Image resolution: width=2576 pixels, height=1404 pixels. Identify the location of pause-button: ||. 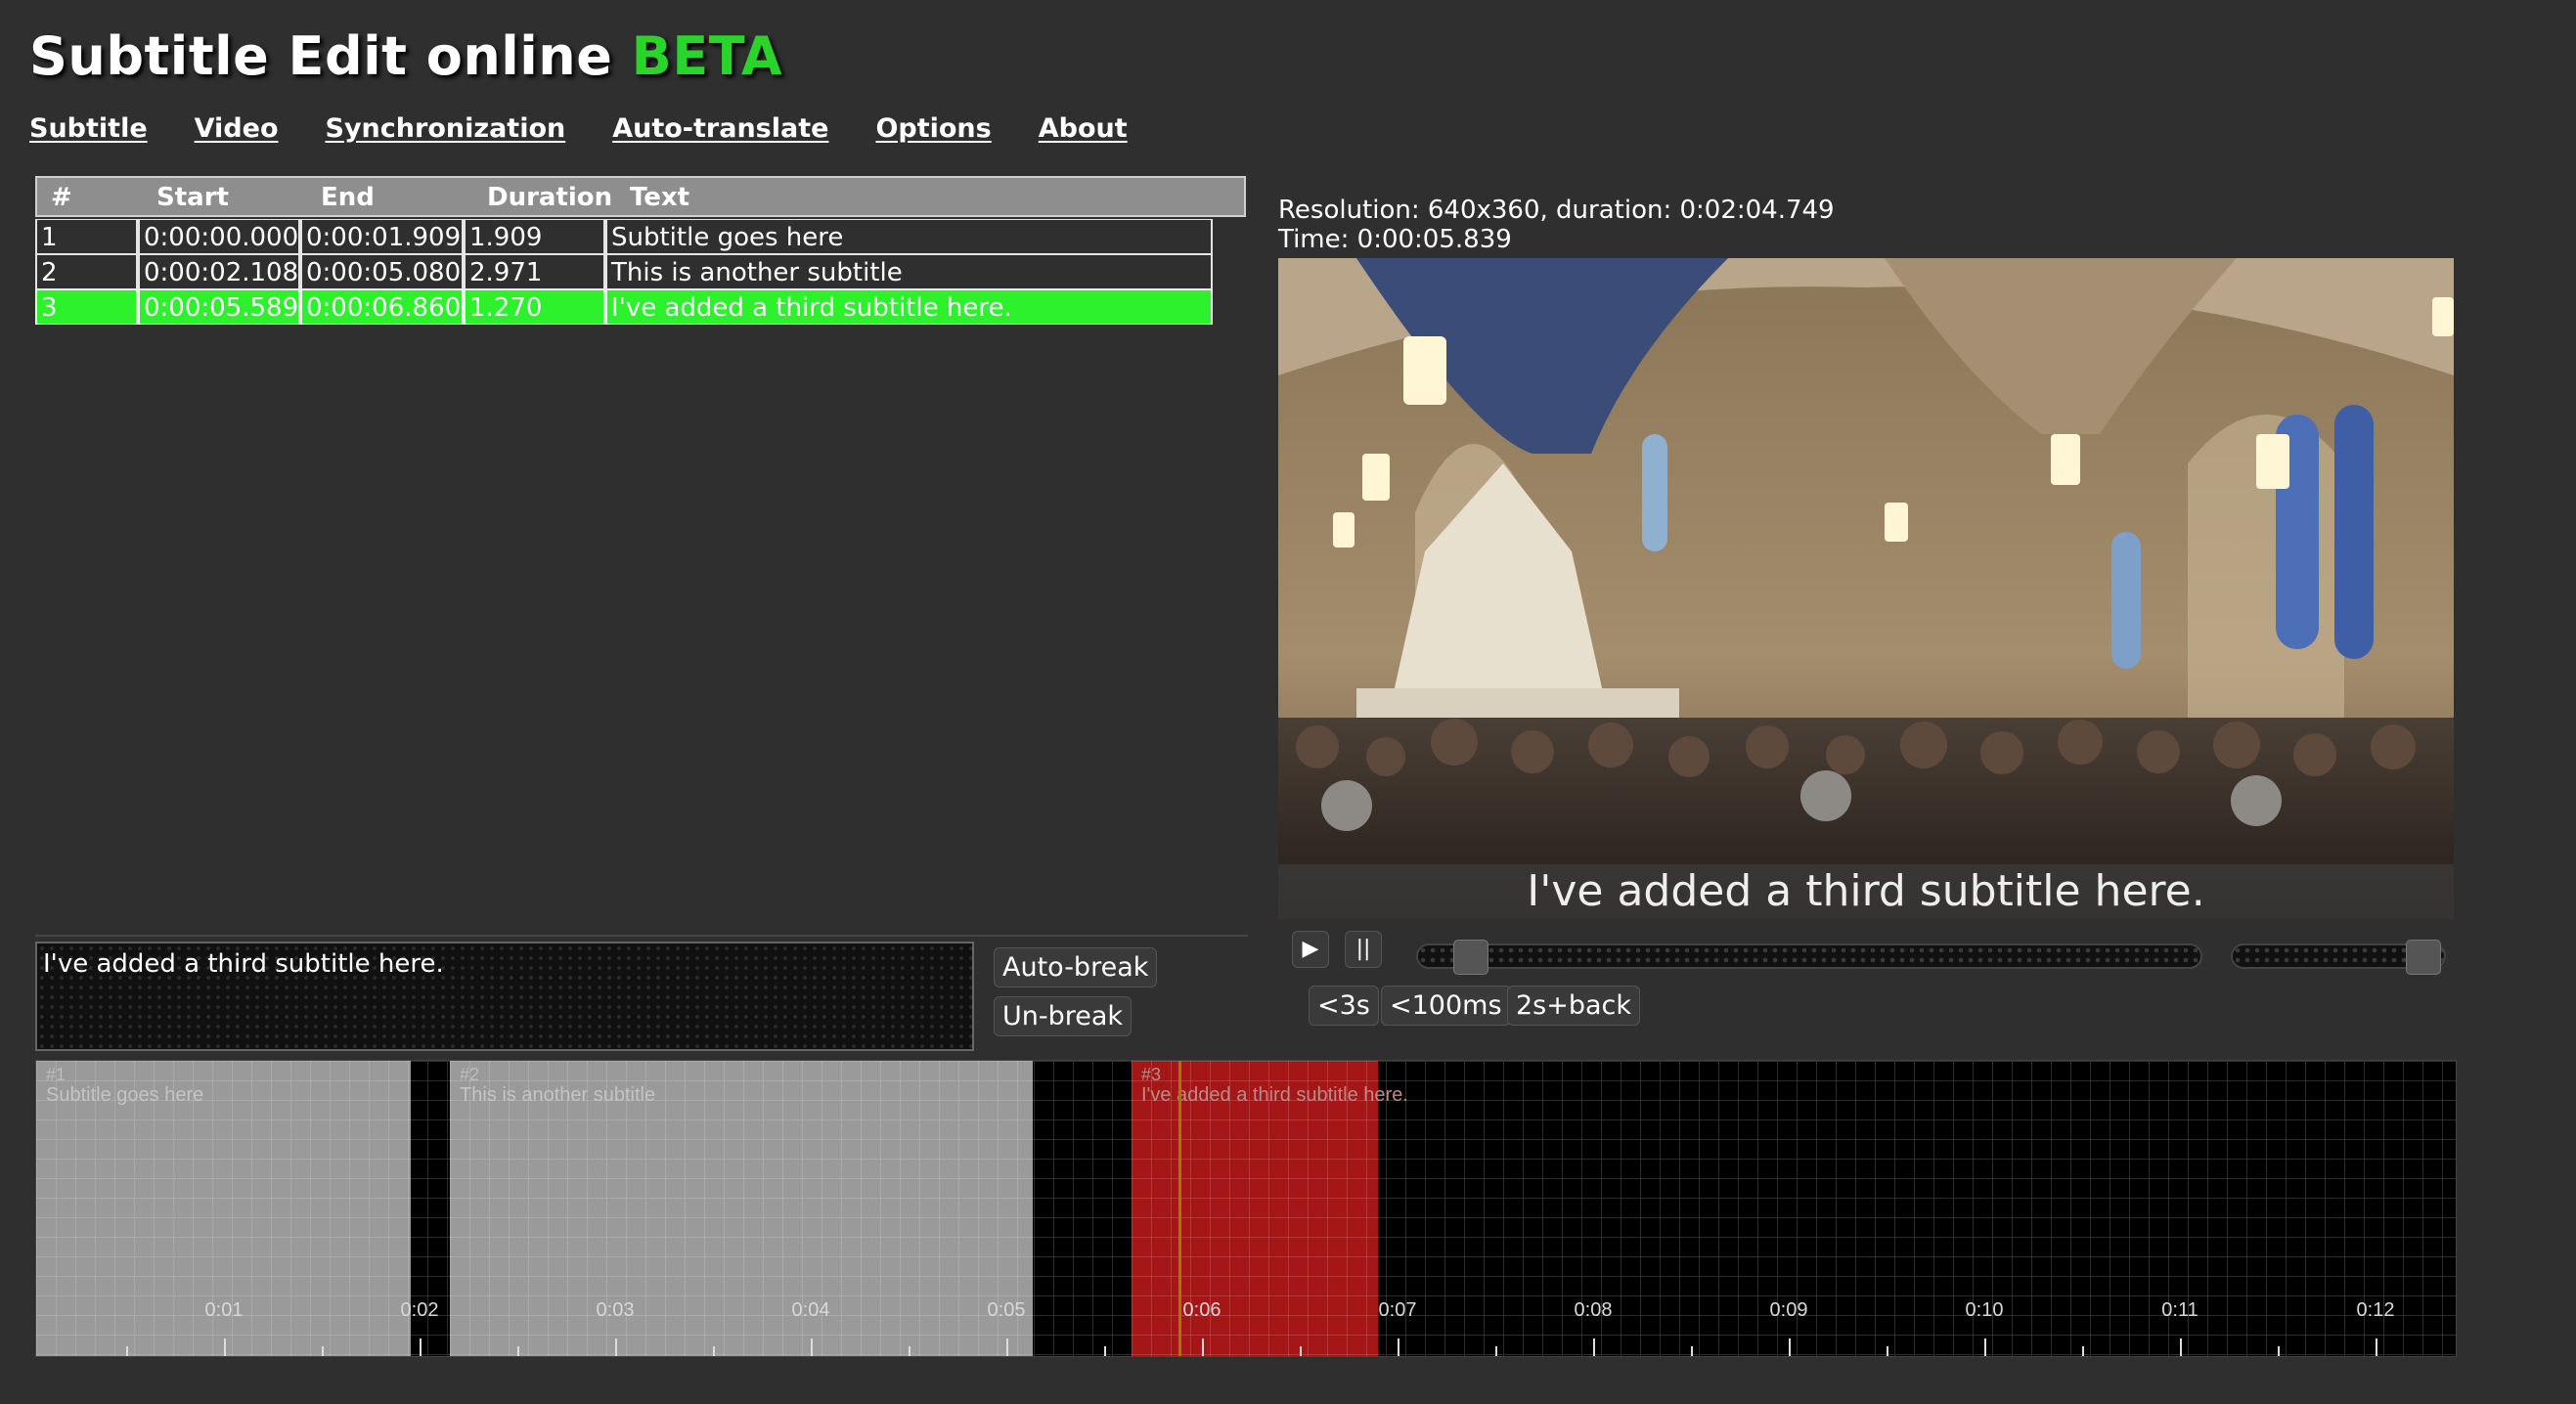
(1363, 950).